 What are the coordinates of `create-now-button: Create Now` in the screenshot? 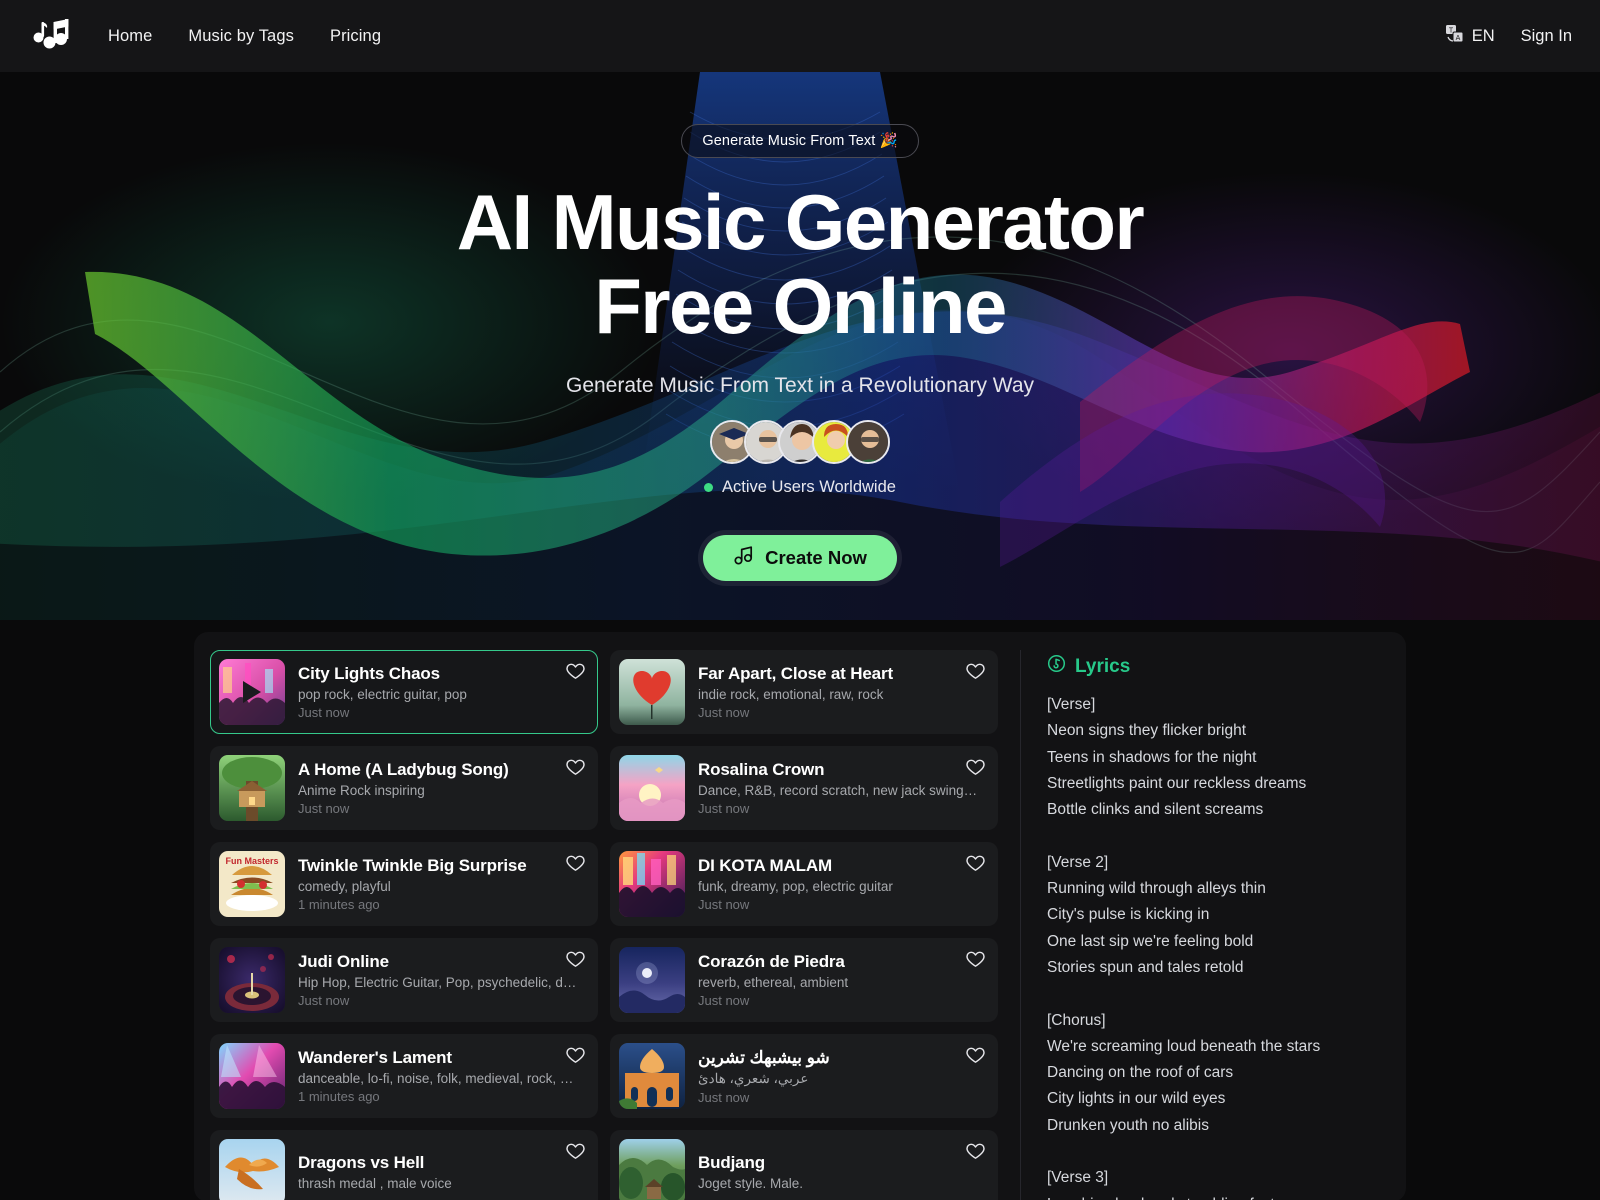 It's located at (800, 558).